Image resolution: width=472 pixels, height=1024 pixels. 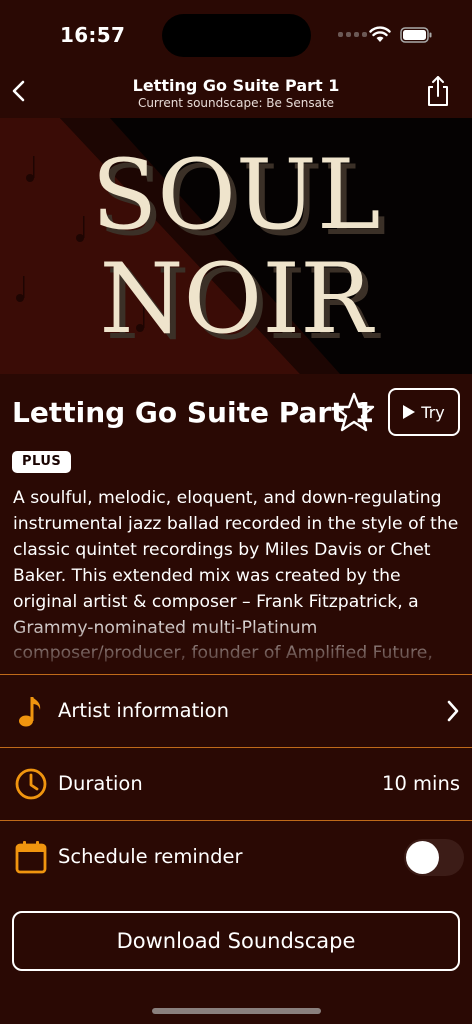 I want to click on artist-information-row: Artist information, so click(x=236, y=710).